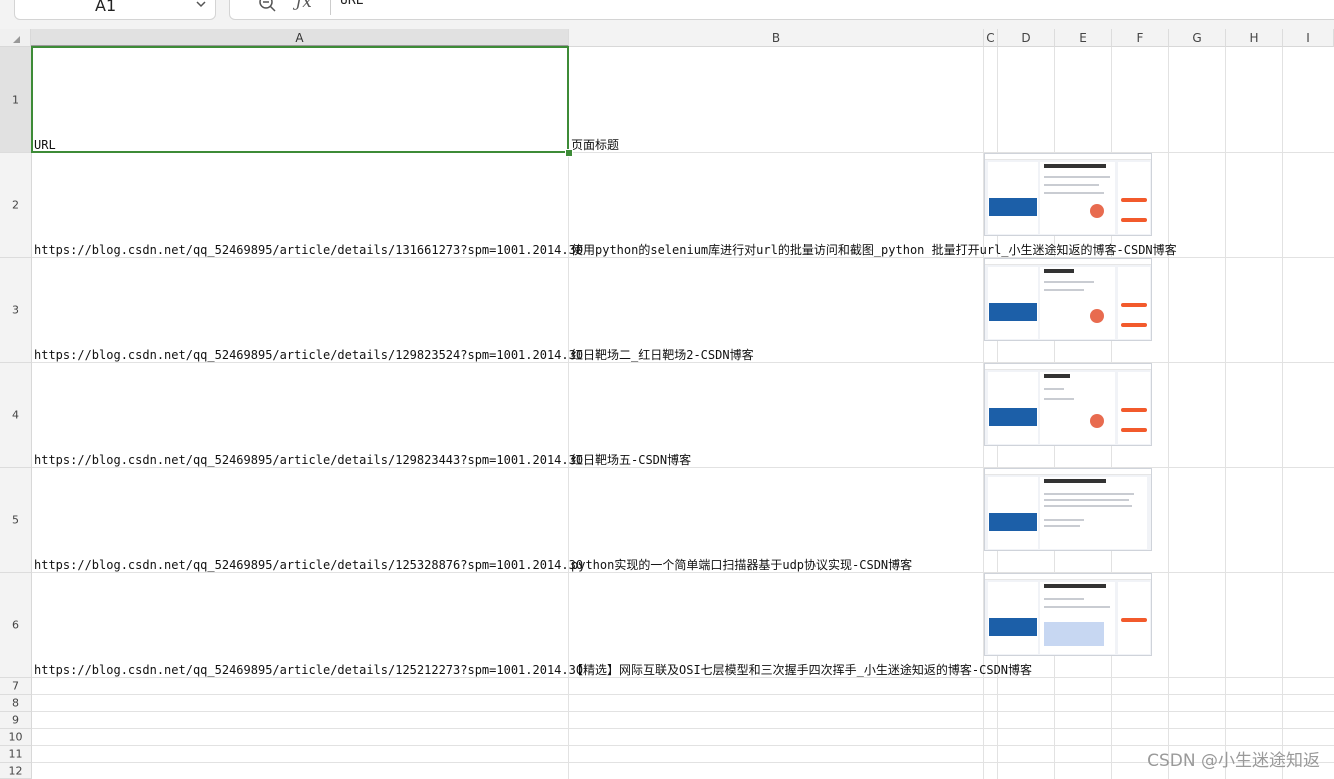 This screenshot has height=779, width=1334. Describe the element at coordinates (304, 6) in the screenshot. I see `function-icon: ƒx` at that location.